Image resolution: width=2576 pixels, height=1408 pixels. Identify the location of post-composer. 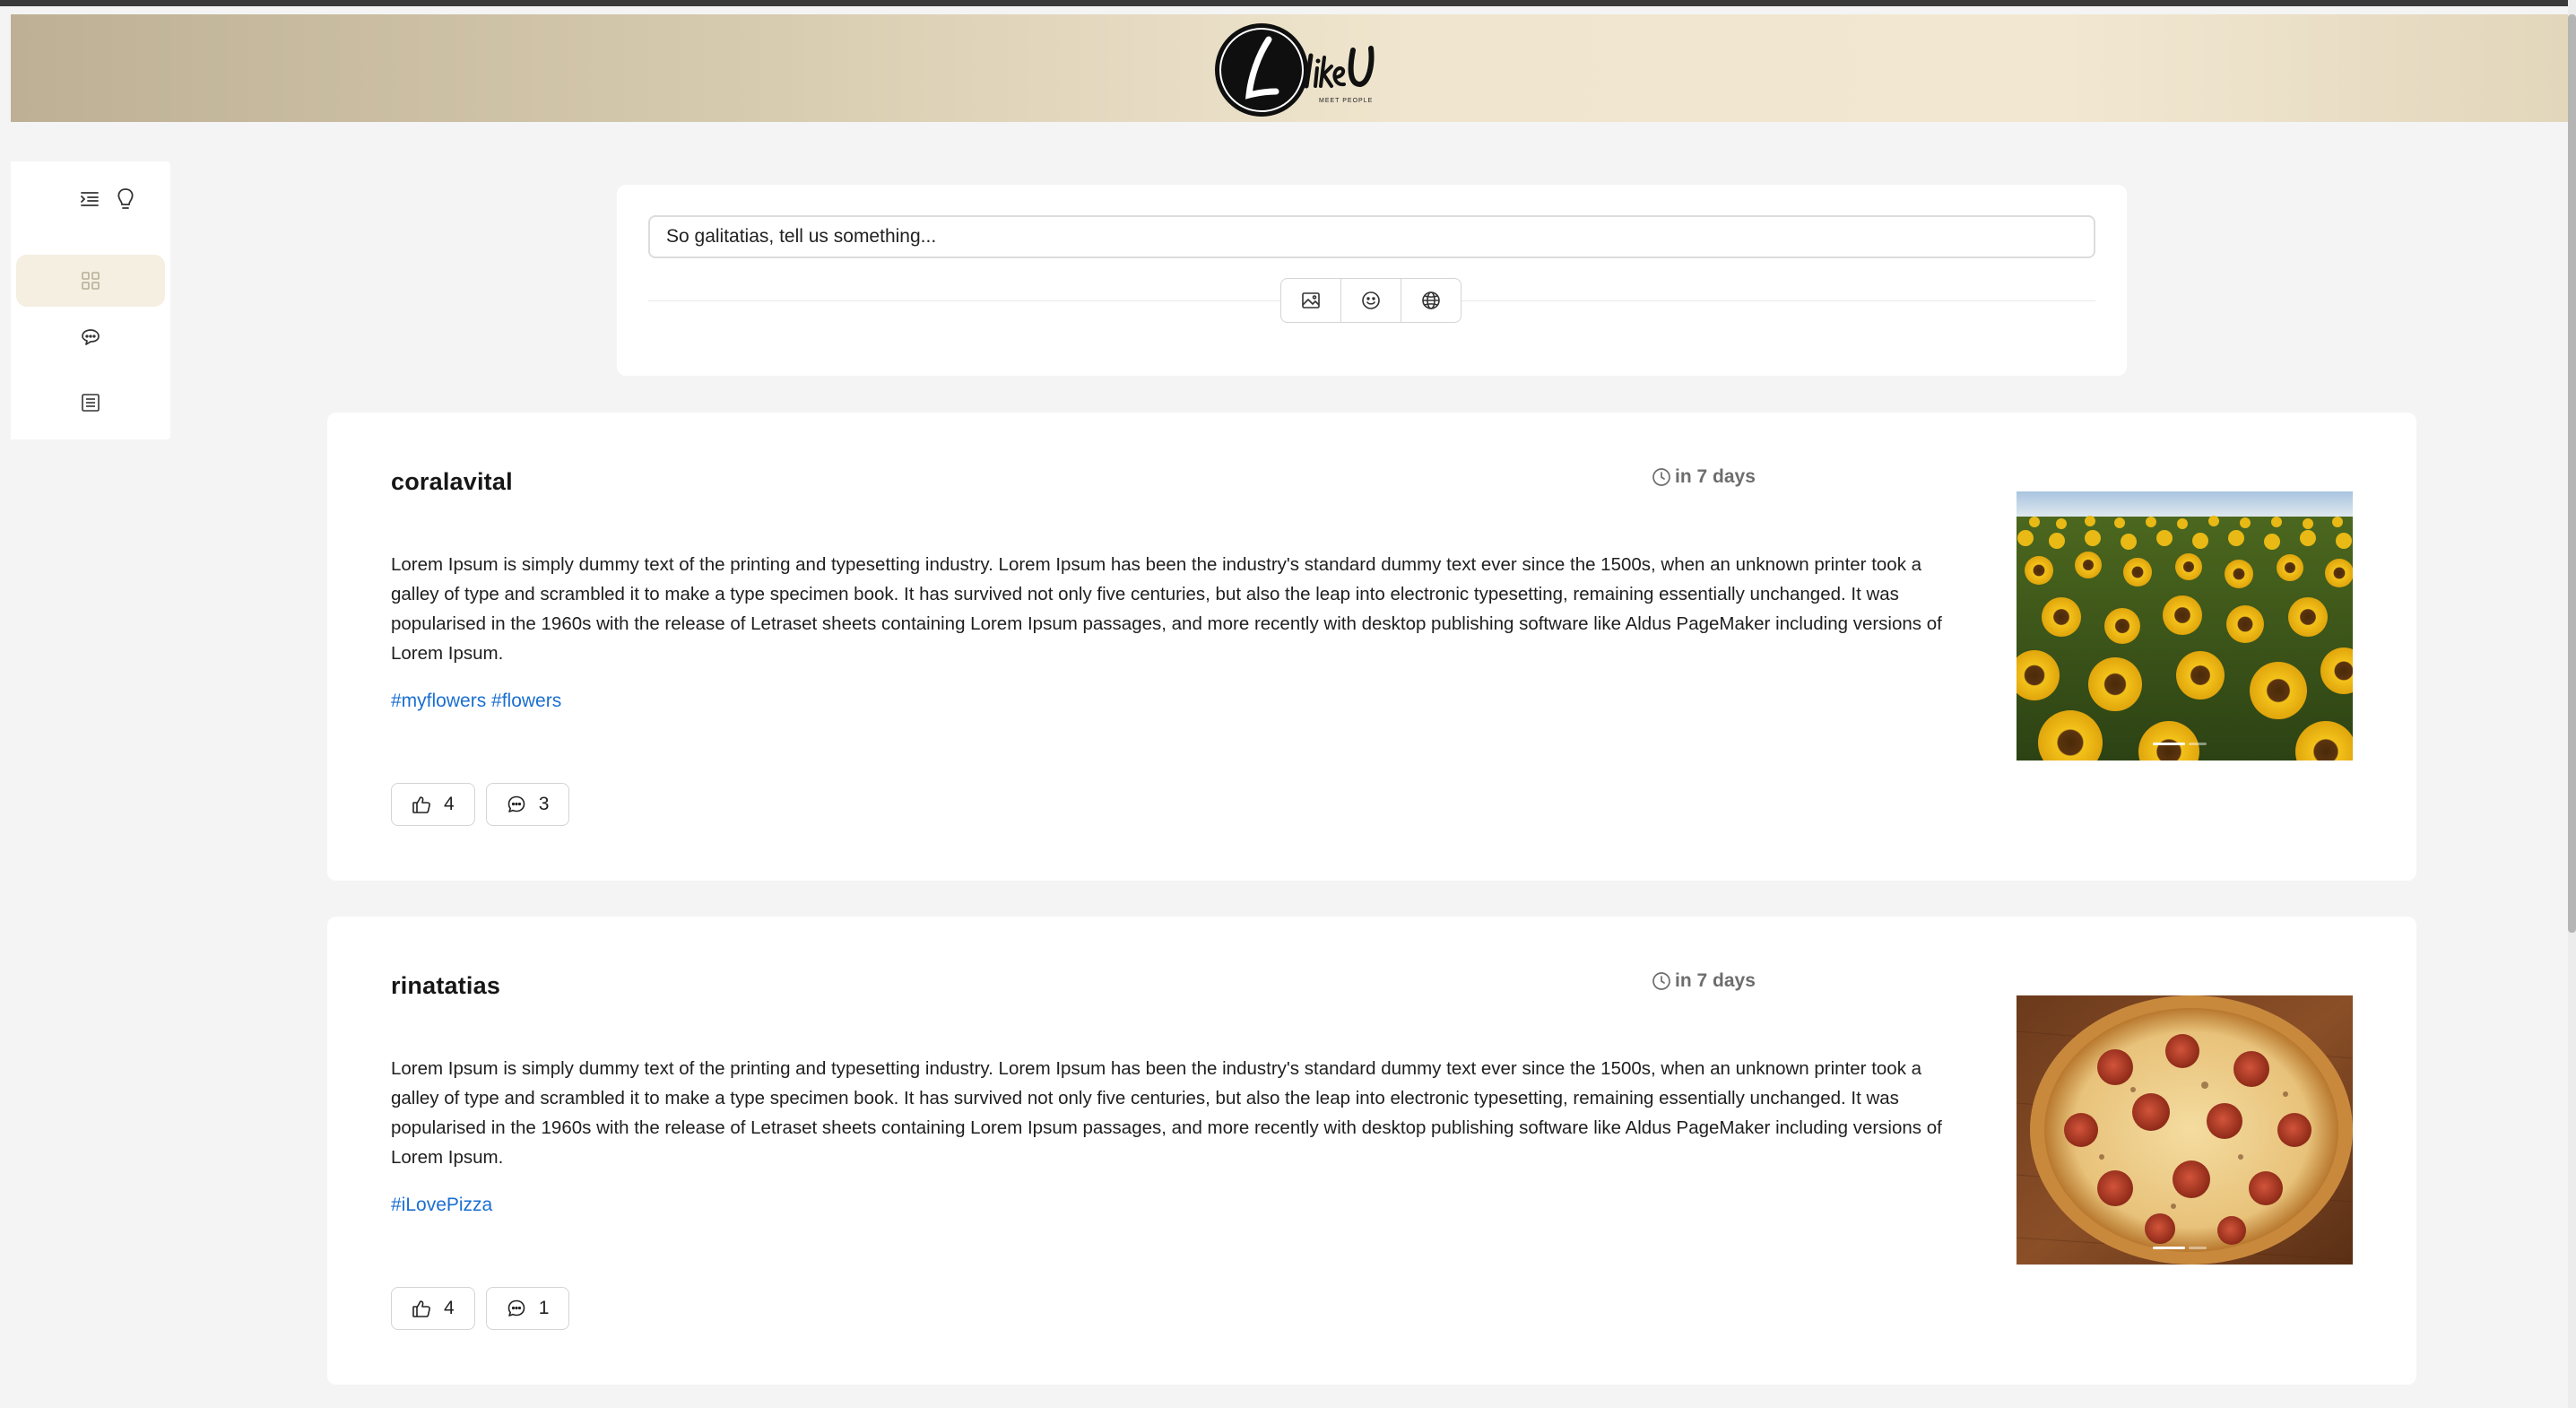
(1372, 280).